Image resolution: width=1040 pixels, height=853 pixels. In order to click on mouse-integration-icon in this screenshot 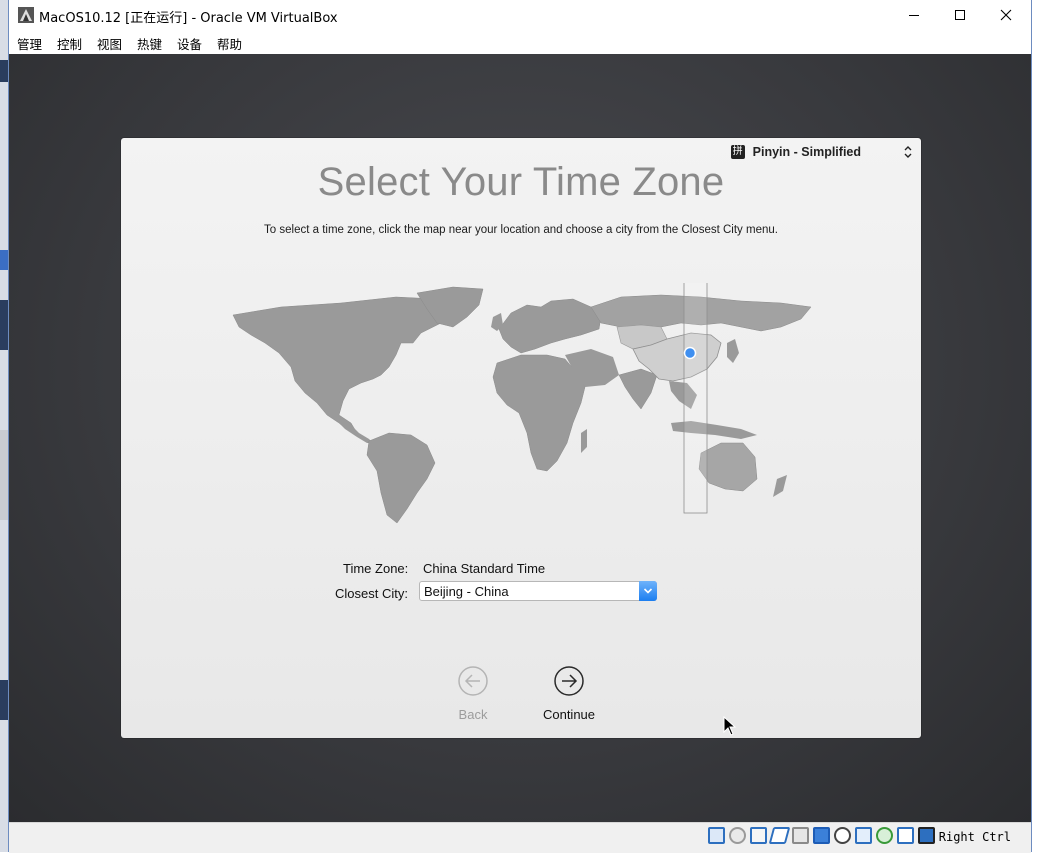, I will do `click(905, 835)`.